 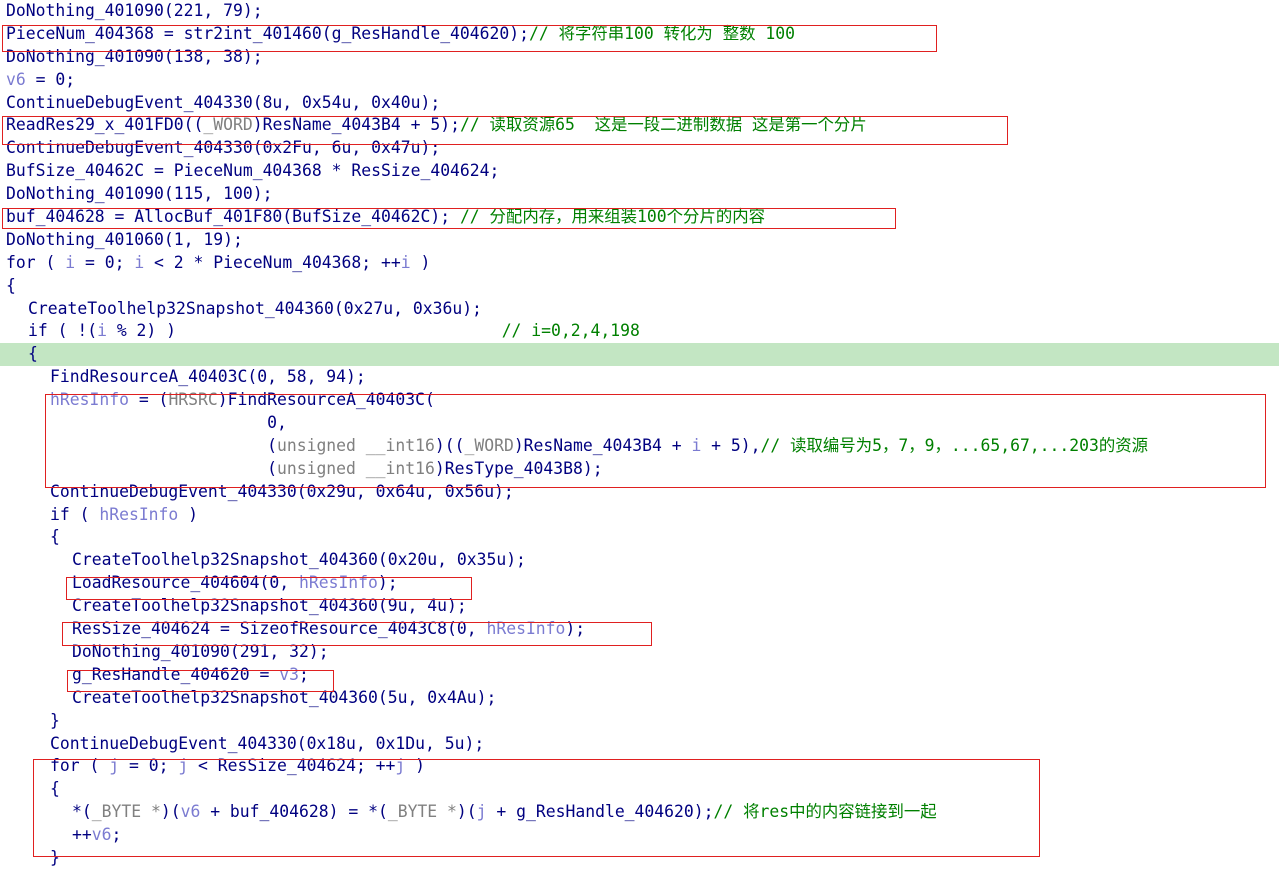 I want to click on code-line: v6 = 0;, so click(x=639, y=80).